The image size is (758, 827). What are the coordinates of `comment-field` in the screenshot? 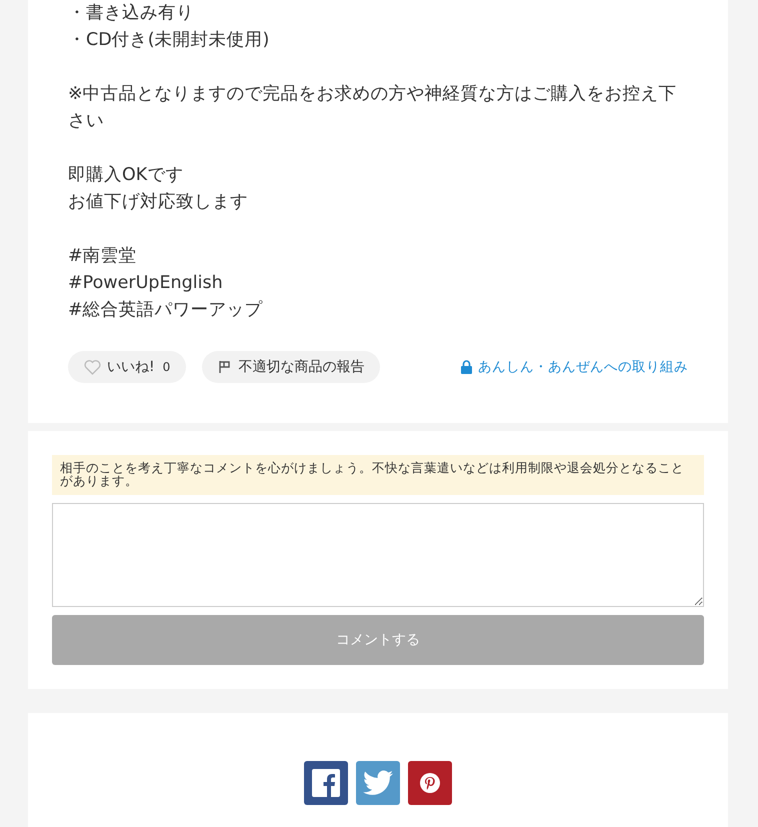 It's located at (378, 555).